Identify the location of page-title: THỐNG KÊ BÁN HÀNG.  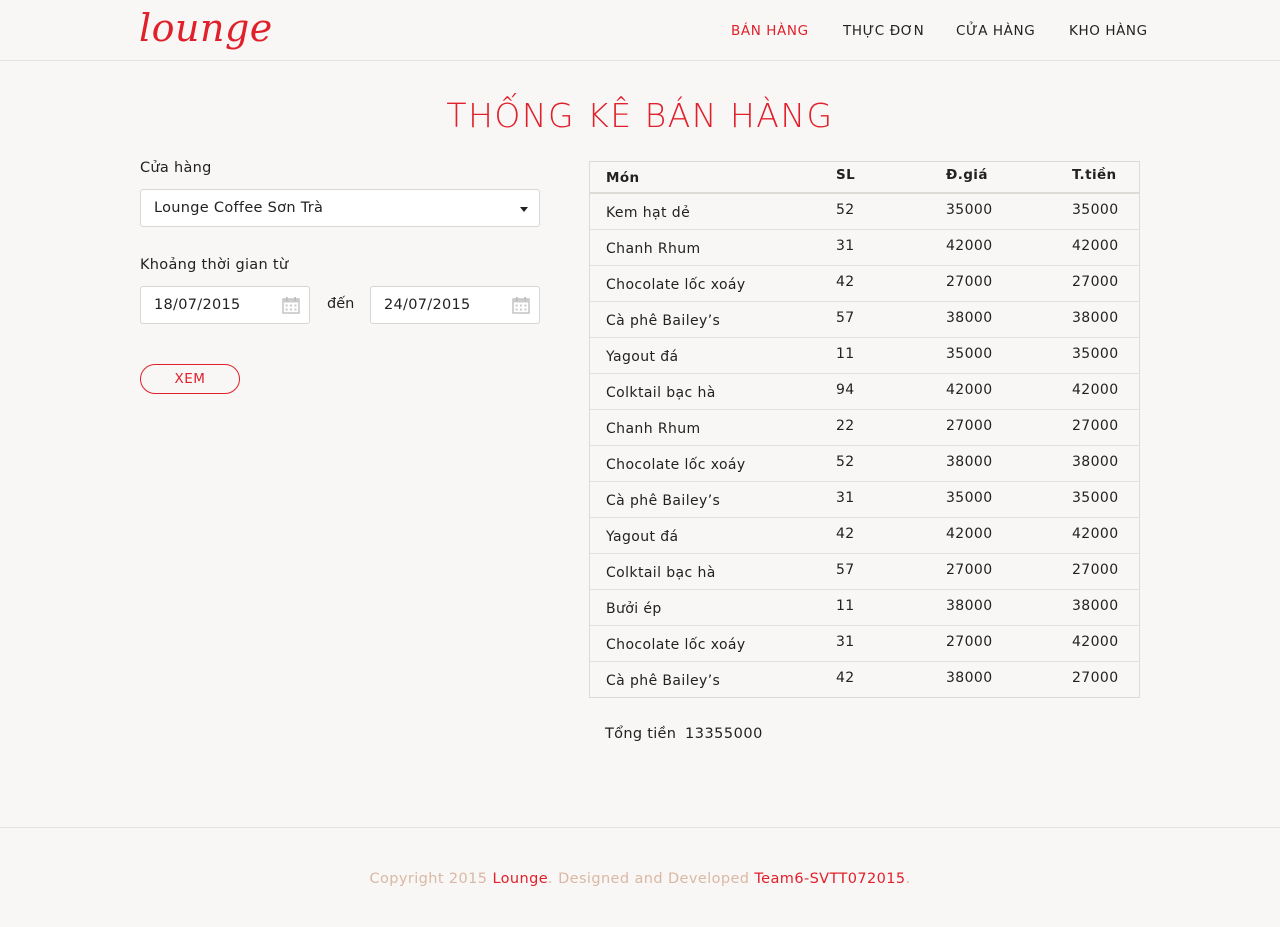
(640, 115).